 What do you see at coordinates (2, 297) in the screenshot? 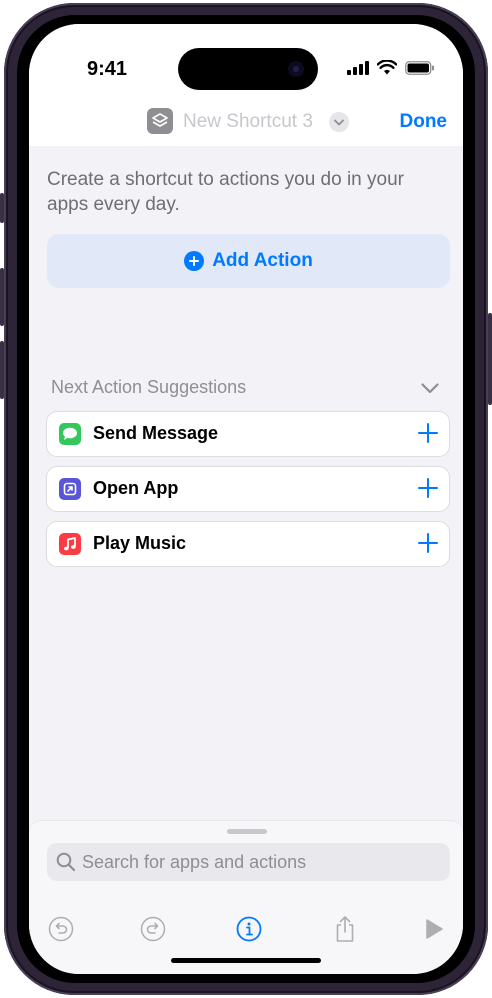
I see `volume-up-button` at bounding box center [2, 297].